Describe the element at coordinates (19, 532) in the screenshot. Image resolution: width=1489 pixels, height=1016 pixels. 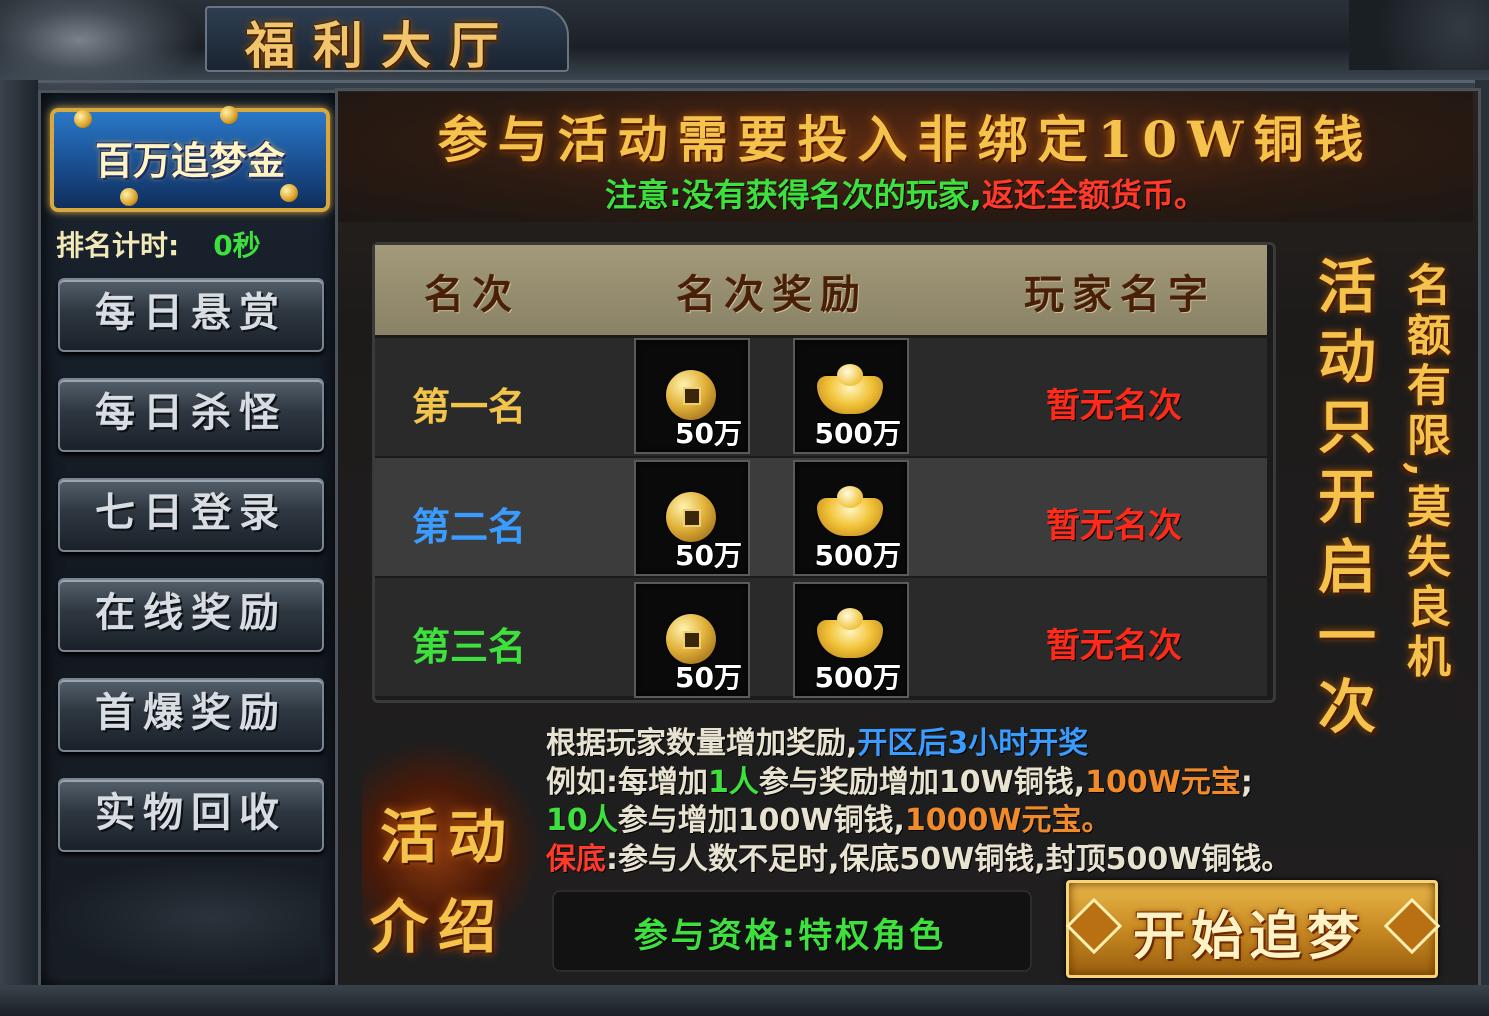
I see `frame-left-edge` at that location.